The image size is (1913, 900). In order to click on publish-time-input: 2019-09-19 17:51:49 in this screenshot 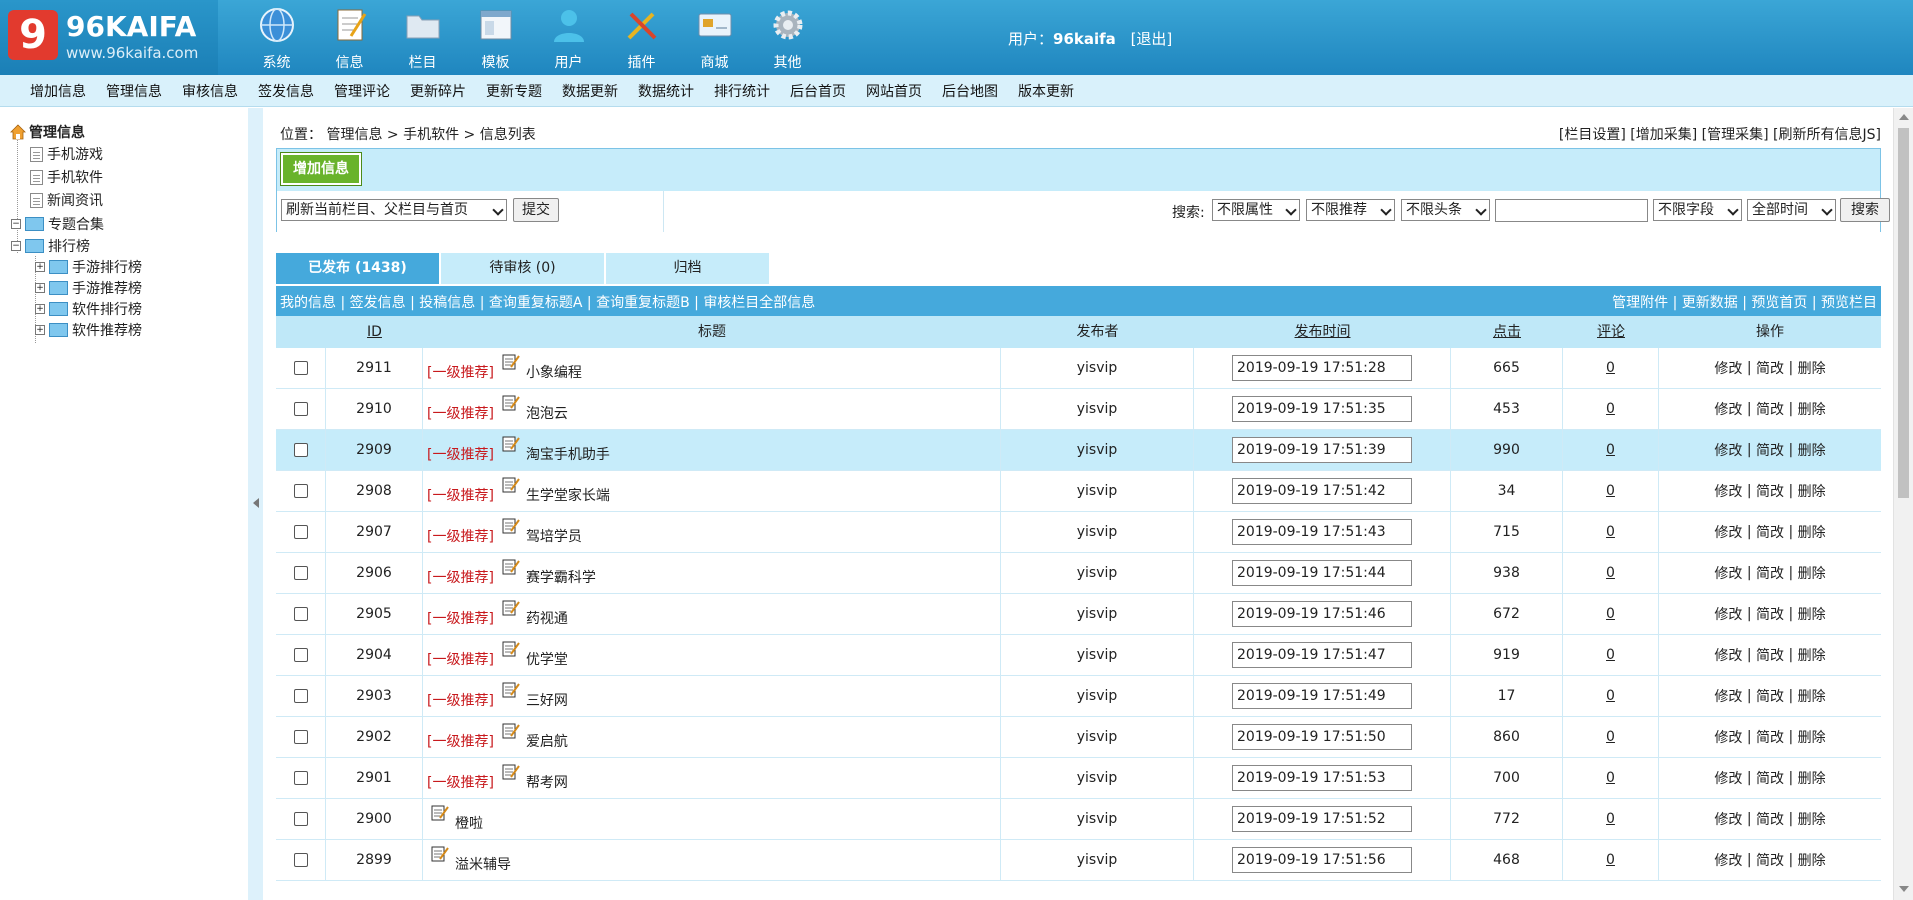, I will do `click(1322, 696)`.